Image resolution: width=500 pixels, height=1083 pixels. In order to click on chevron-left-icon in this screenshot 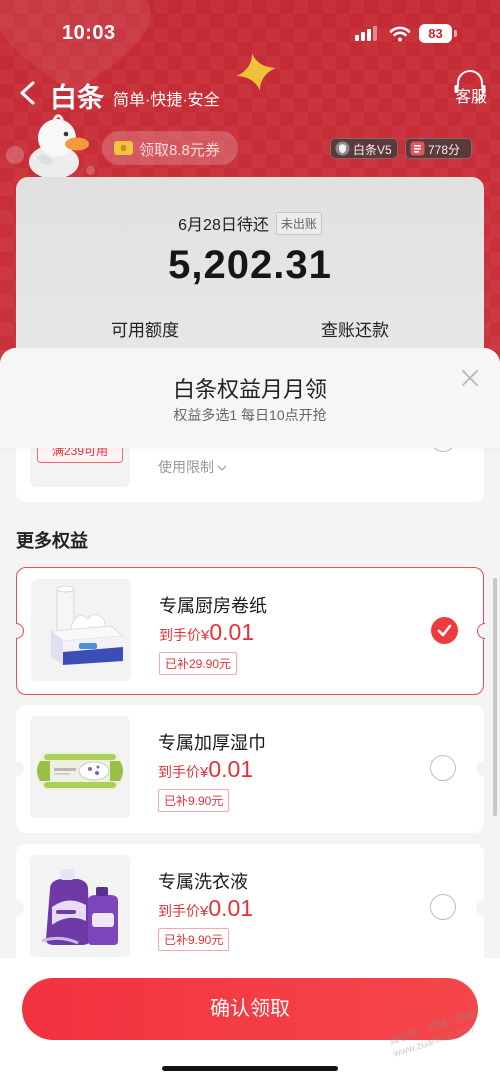, I will do `click(28, 93)`.